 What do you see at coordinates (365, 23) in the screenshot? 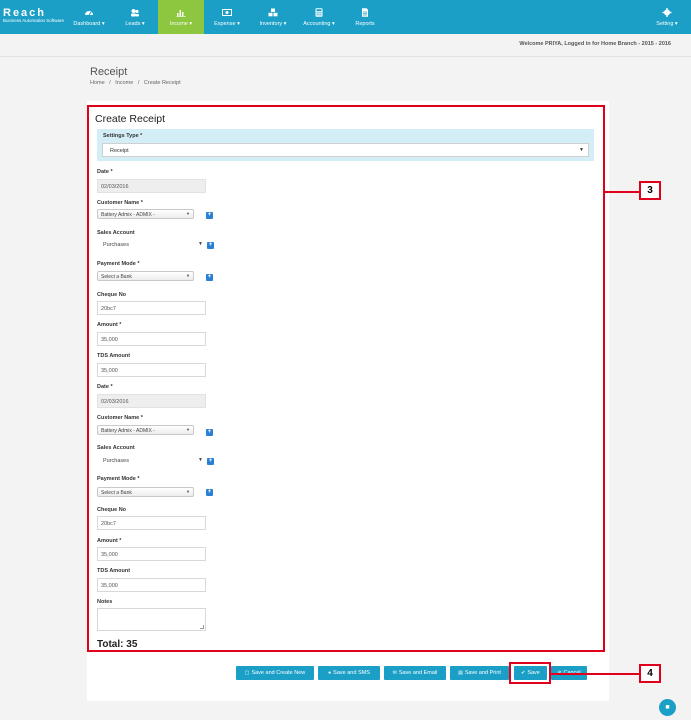
I see `nav-label: Reports` at bounding box center [365, 23].